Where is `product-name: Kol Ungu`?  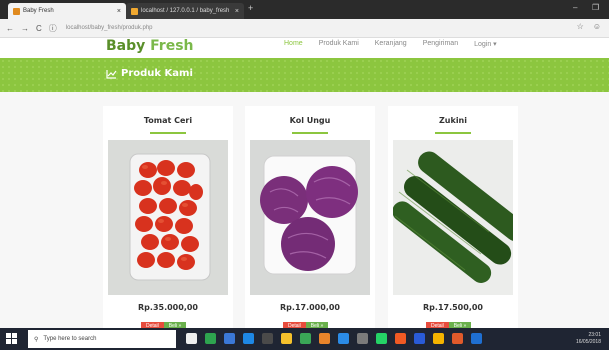
product-name: Kol Ungu is located at coordinates (310, 120).